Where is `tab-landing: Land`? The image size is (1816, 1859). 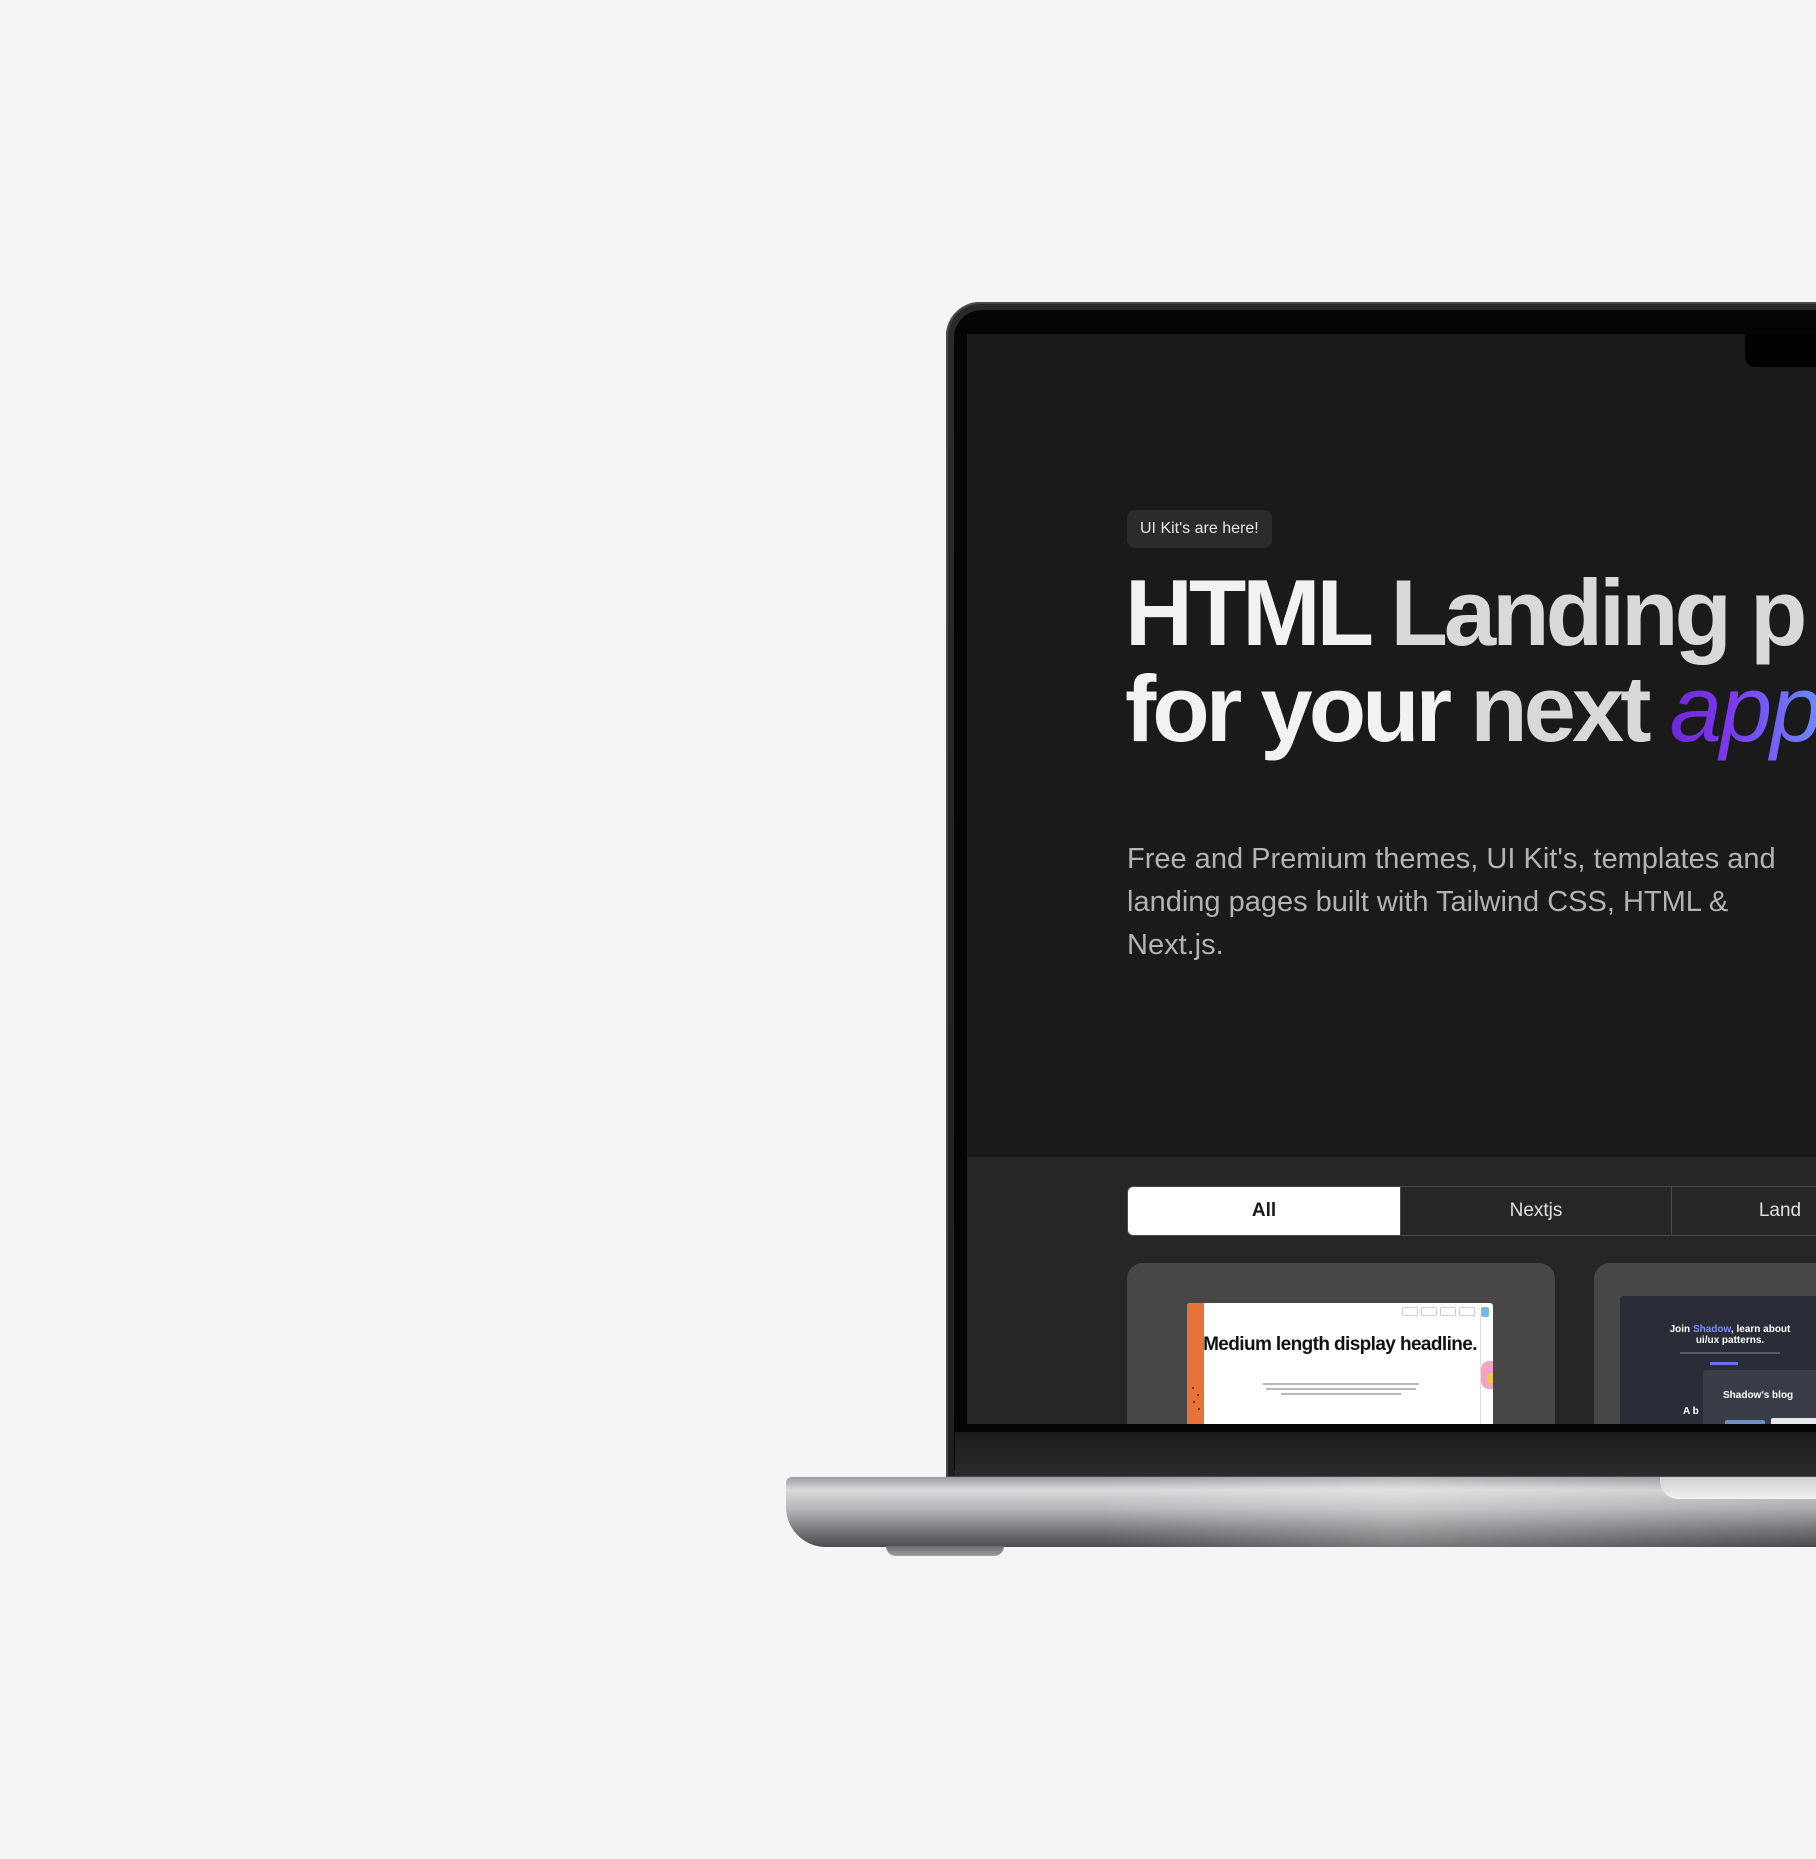
tab-landing: Land is located at coordinates (1744, 1211).